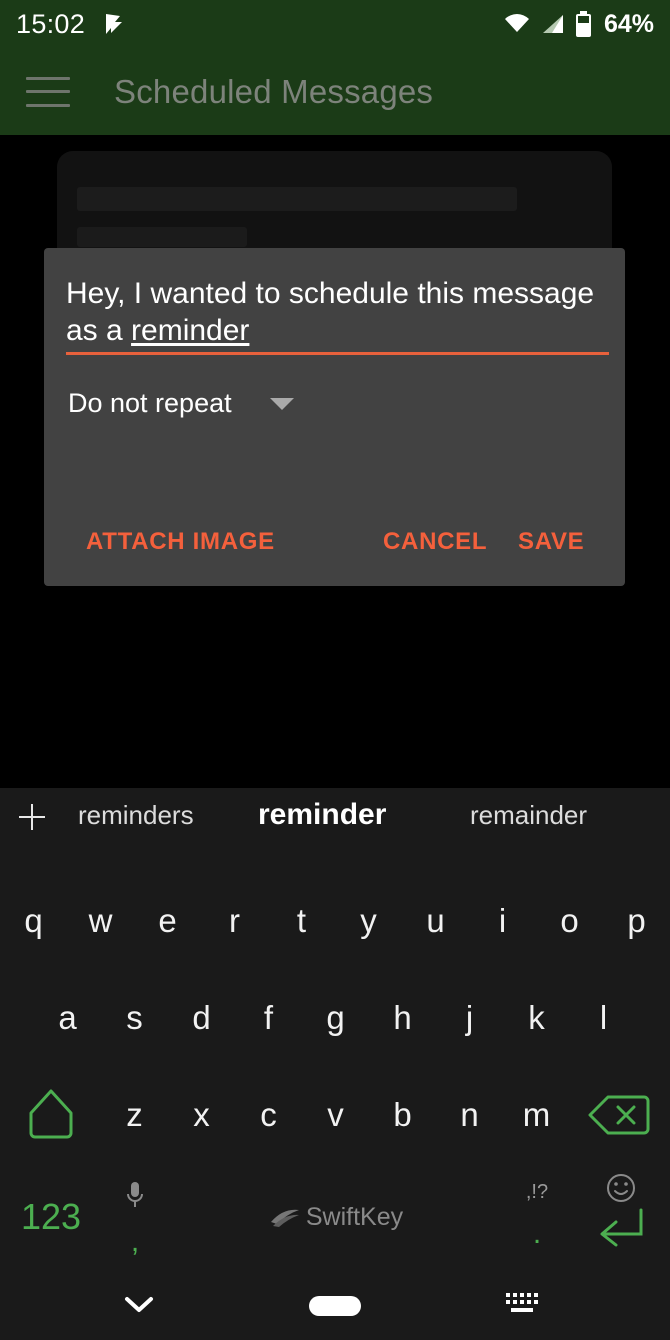 The image size is (670, 1340). Describe the element at coordinates (134, 1114) in the screenshot. I see `key-z: z` at that location.